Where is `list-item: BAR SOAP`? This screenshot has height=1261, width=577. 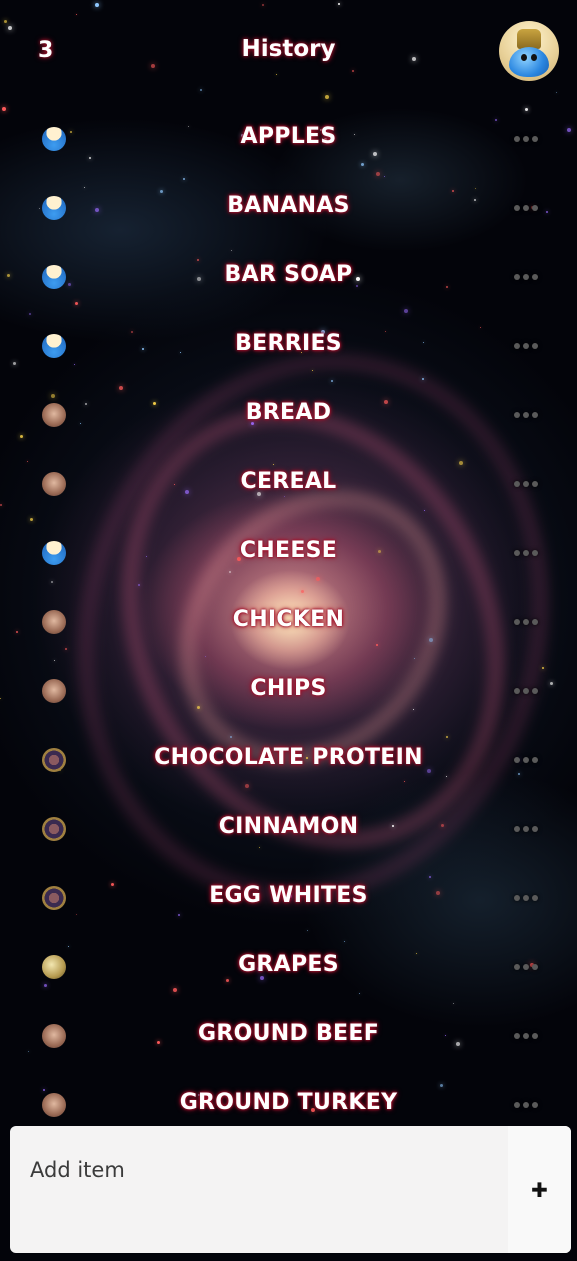
list-item: BAR SOAP is located at coordinates (288, 276).